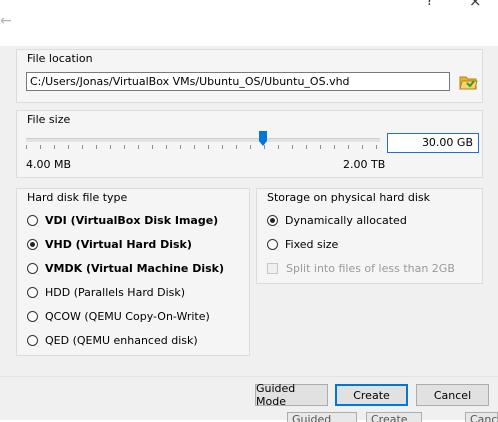 Image resolution: width=498 pixels, height=422 pixels. What do you see at coordinates (272, 268) in the screenshot?
I see `split-checkbox` at bounding box center [272, 268].